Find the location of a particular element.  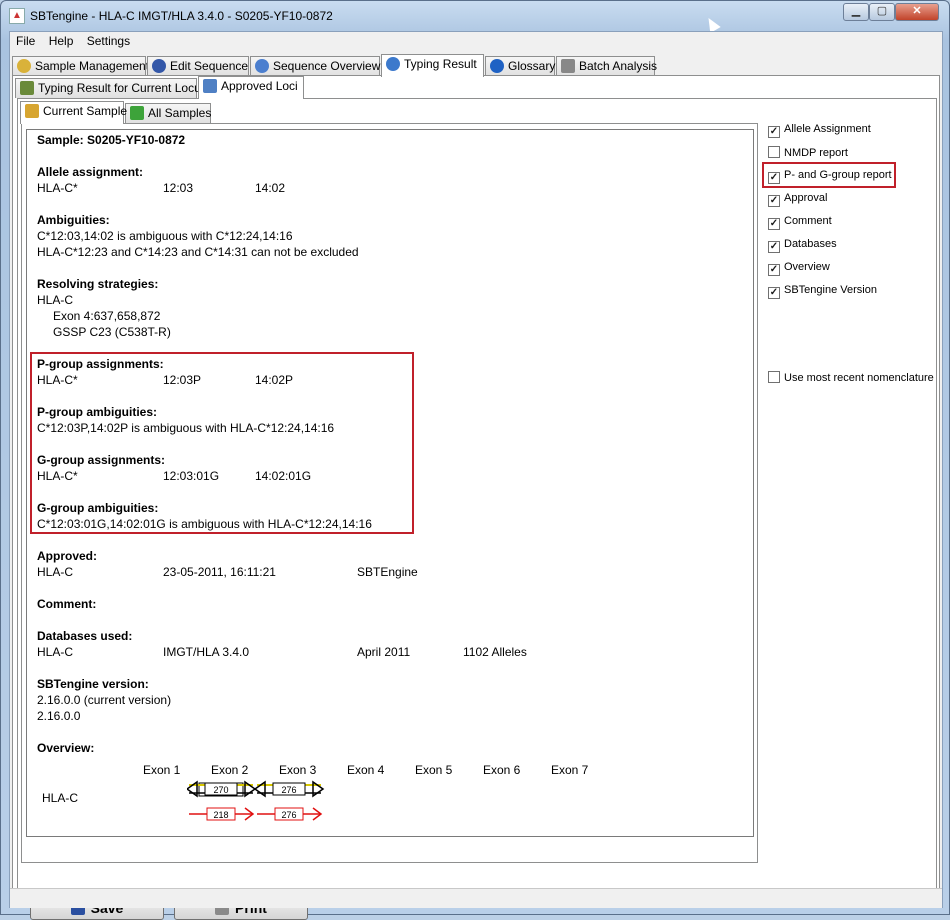

sample-management-icon is located at coordinates (24, 66).